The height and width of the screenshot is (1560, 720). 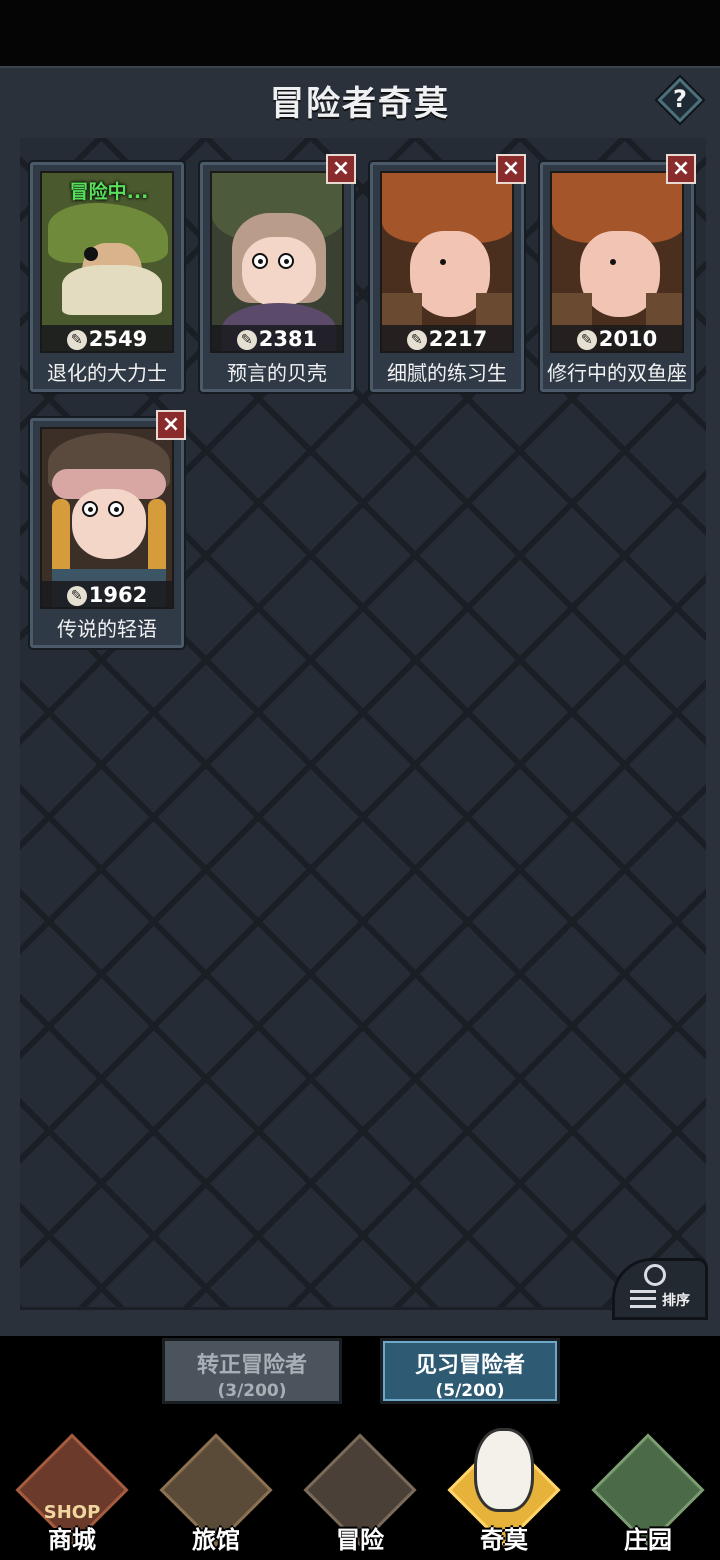 What do you see at coordinates (617, 277) in the screenshot?
I see `adventurer-card: ✎ 2010 修行中的双鱼座` at bounding box center [617, 277].